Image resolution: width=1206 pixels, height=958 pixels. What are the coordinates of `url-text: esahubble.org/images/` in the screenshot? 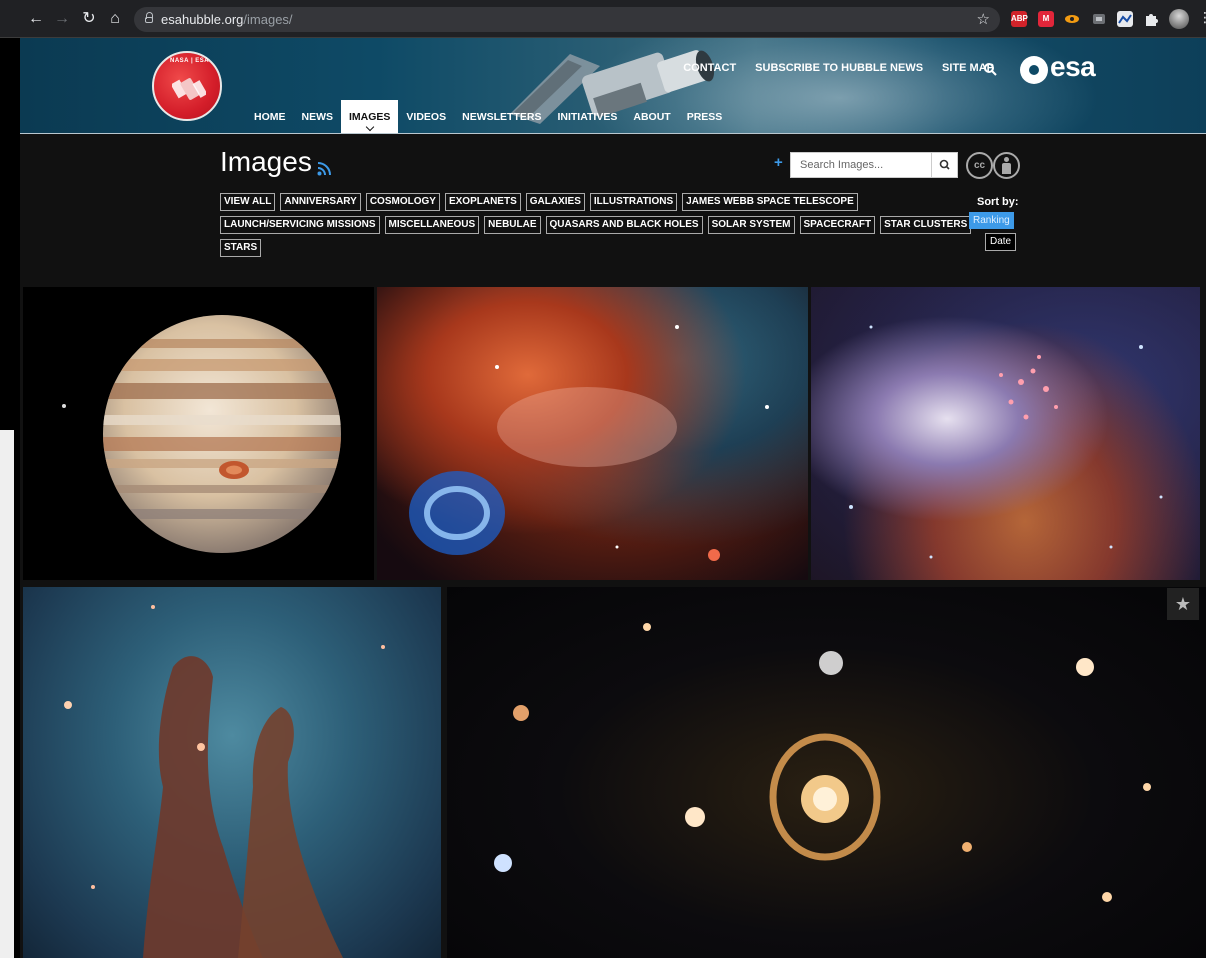 It's located at (227, 19).